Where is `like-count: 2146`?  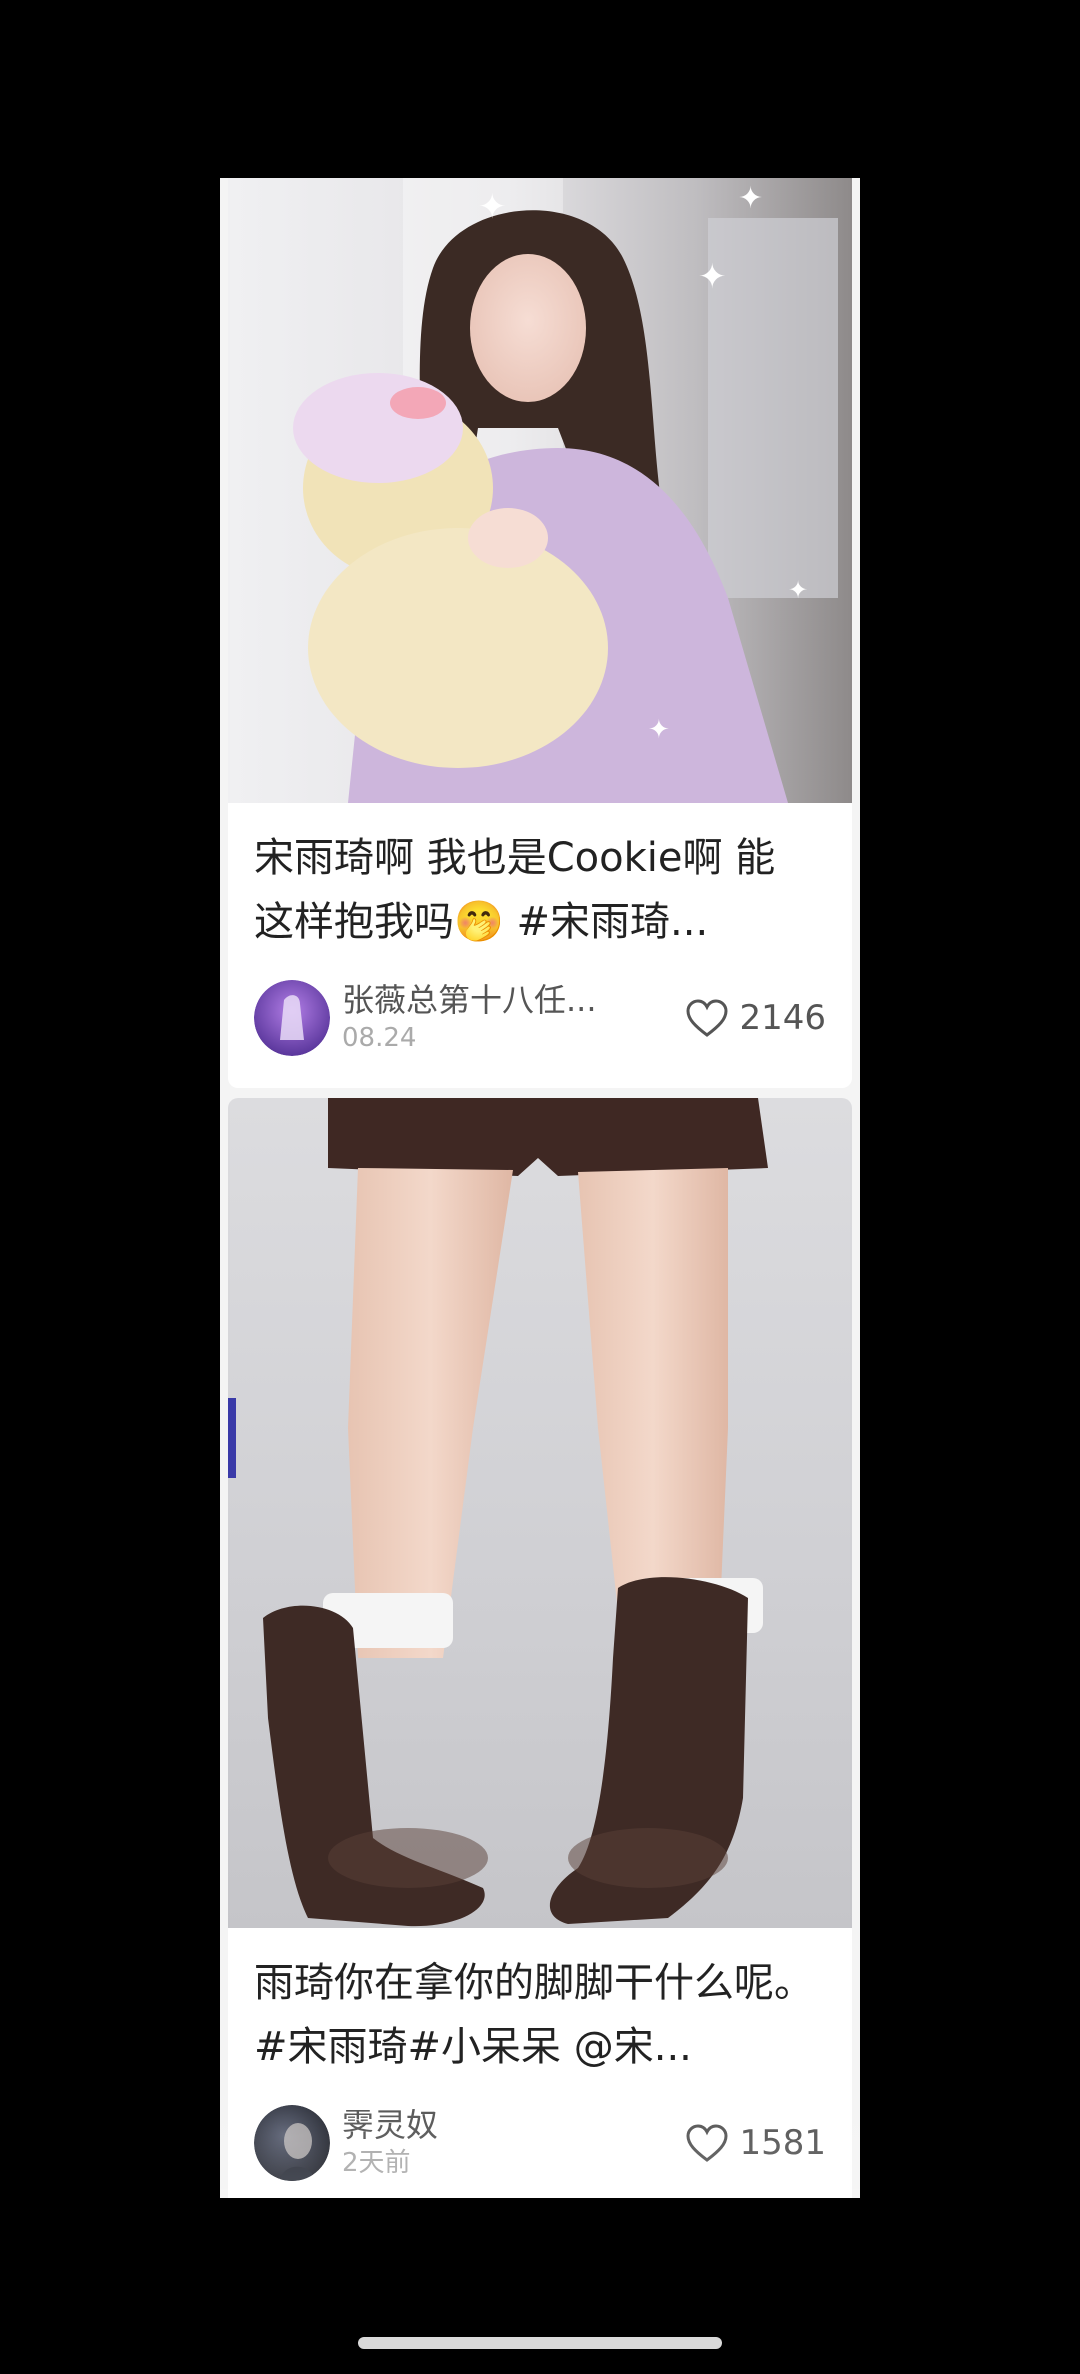
like-count: 2146 is located at coordinates (782, 1018).